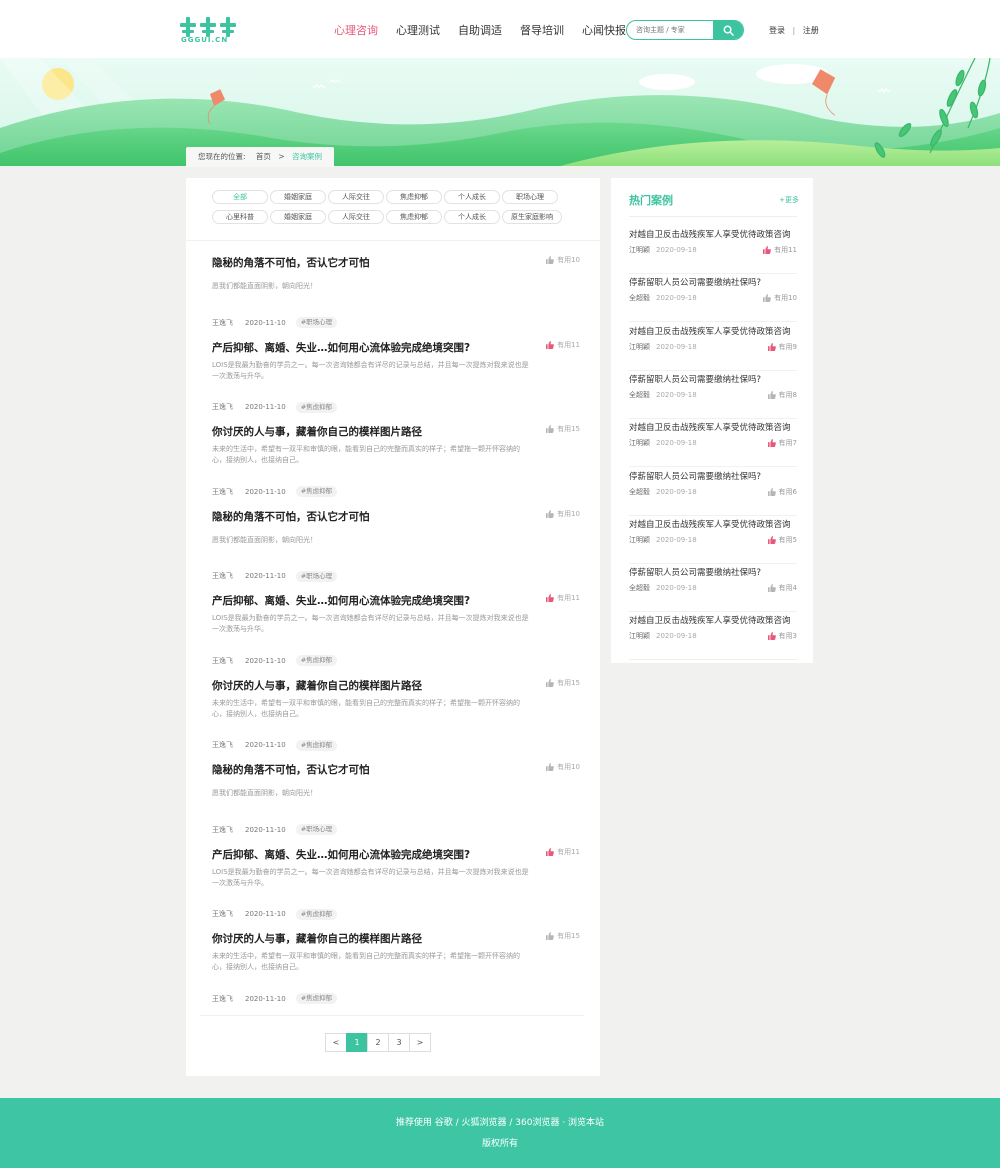  What do you see at coordinates (713, 396) in the screenshot?
I see `hot-case-item: 停薪留职人员公司需要缴纳社保吗? 全超毅 2020-09-18 有用8` at bounding box center [713, 396].